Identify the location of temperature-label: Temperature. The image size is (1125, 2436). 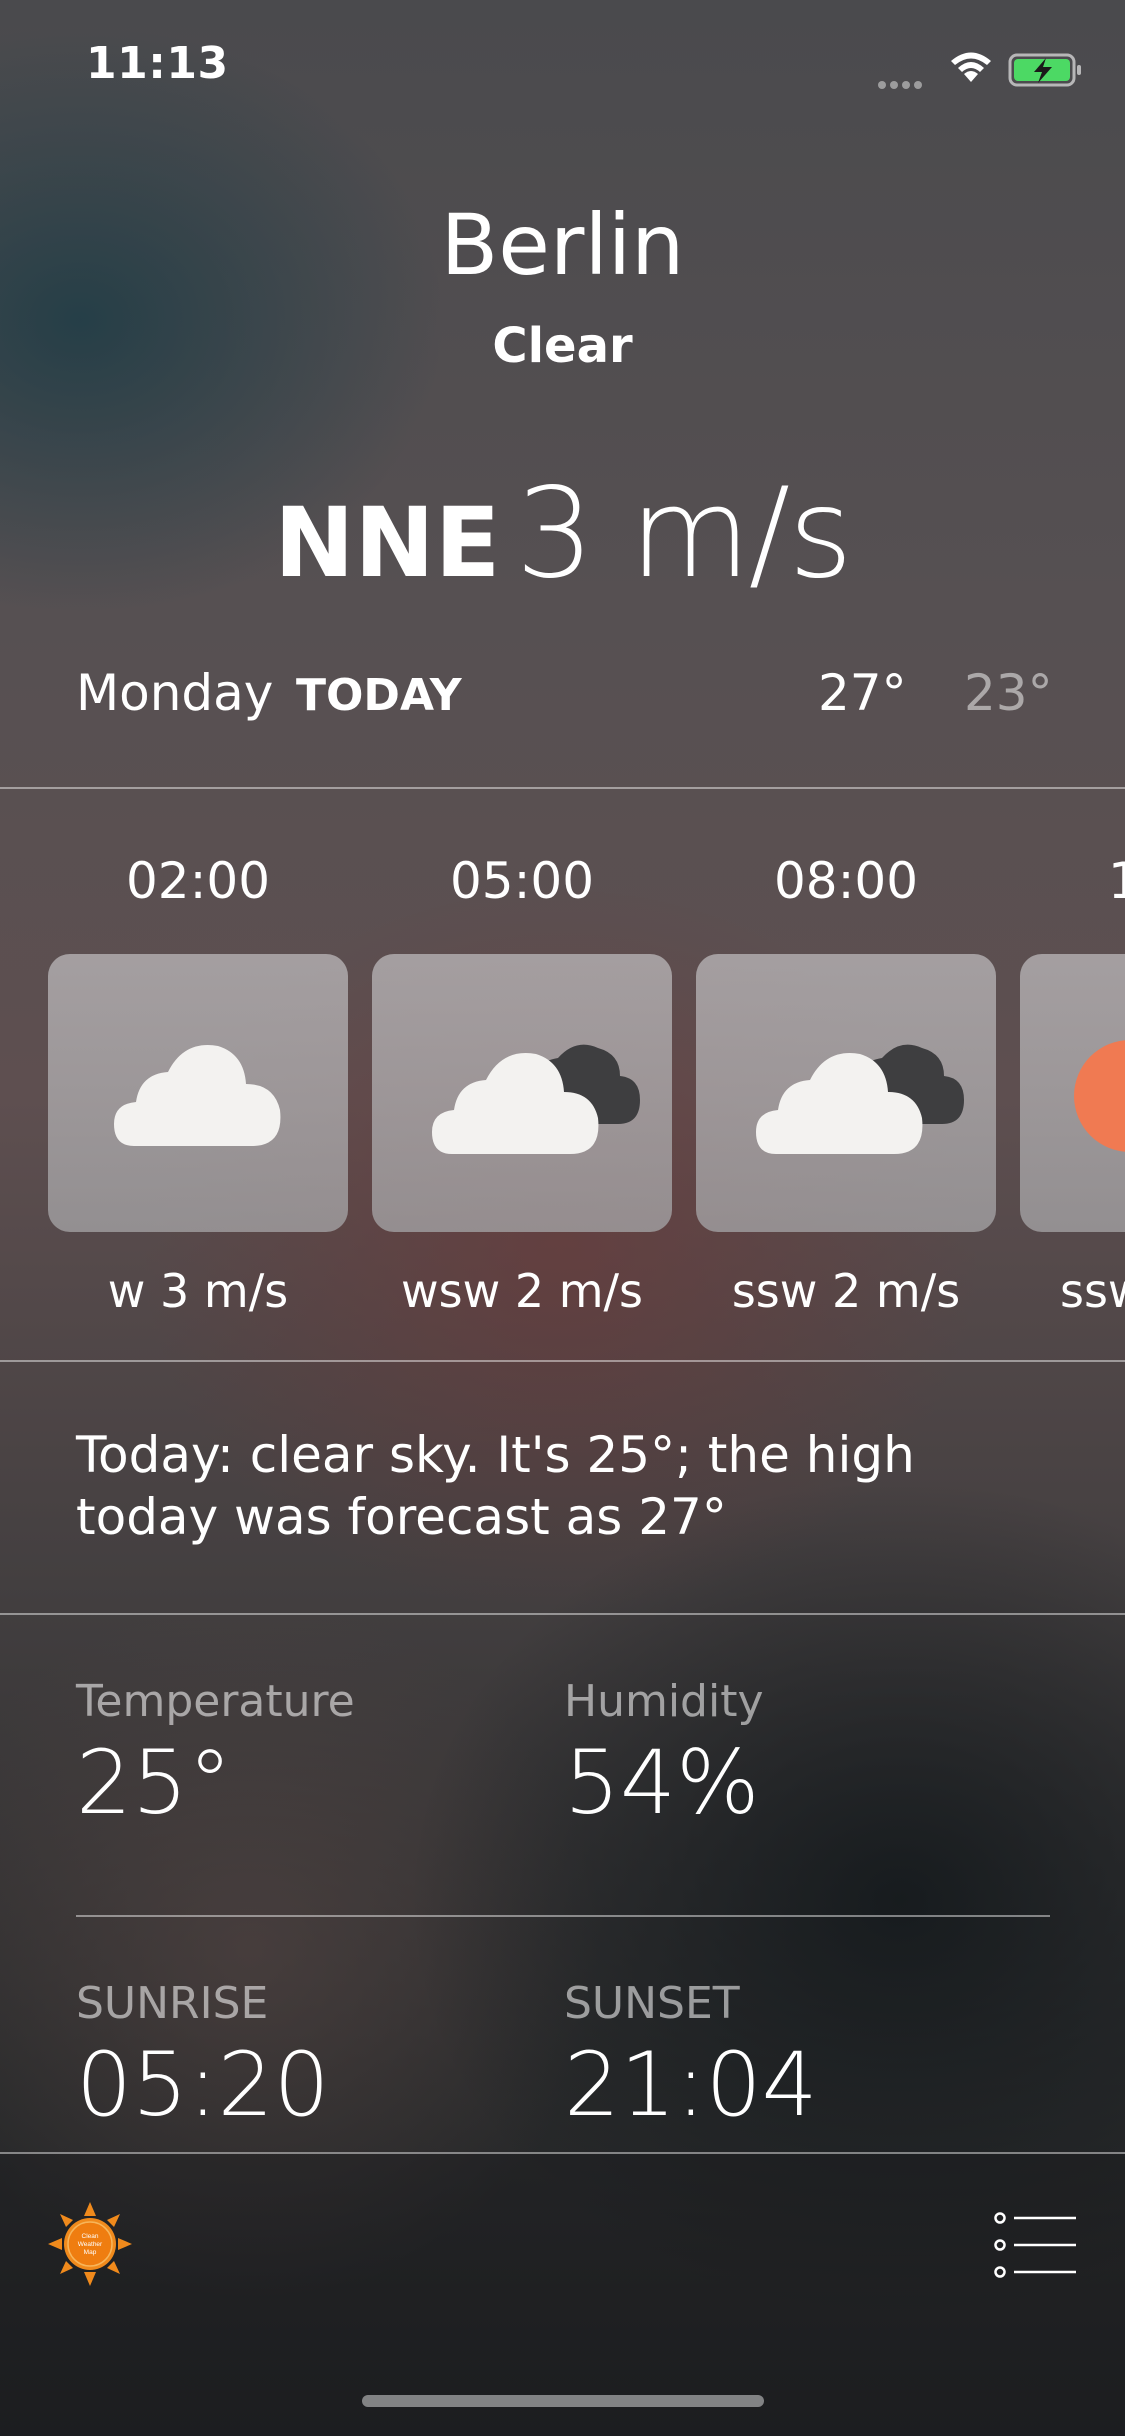
(215, 1701).